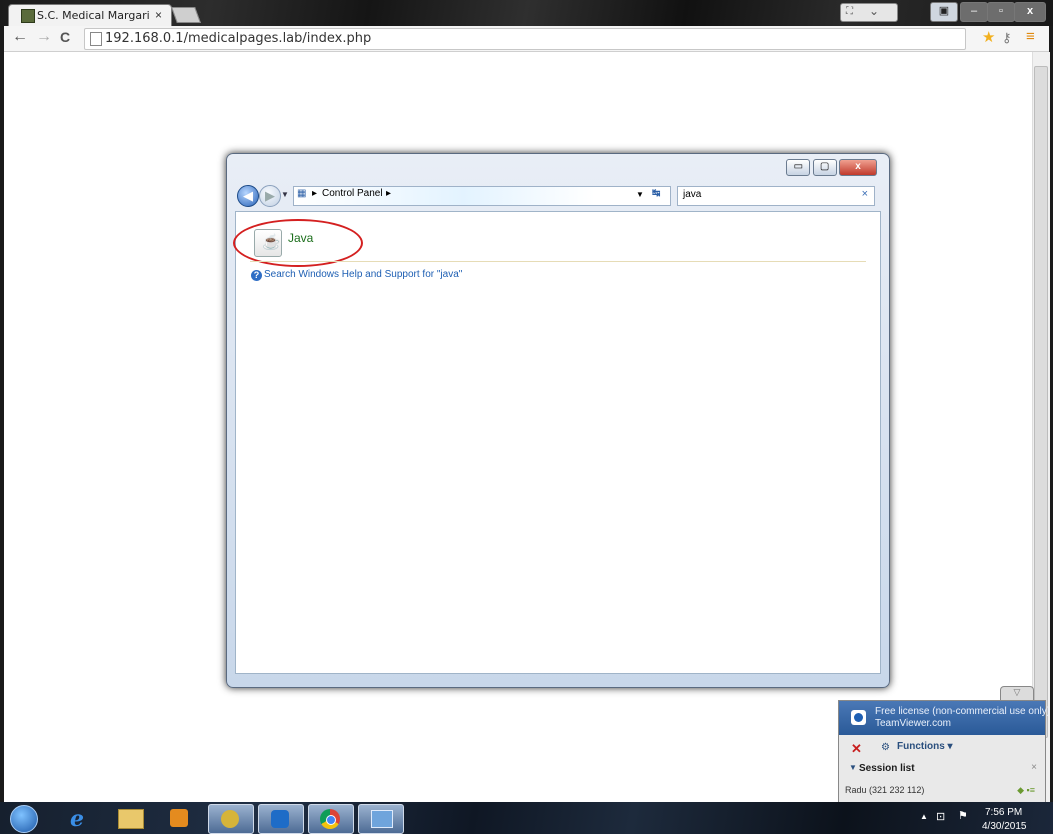 The height and width of the screenshot is (834, 1053). Describe the element at coordinates (285, 194) in the screenshot. I see `history-dropdown-icon: ▼` at that location.